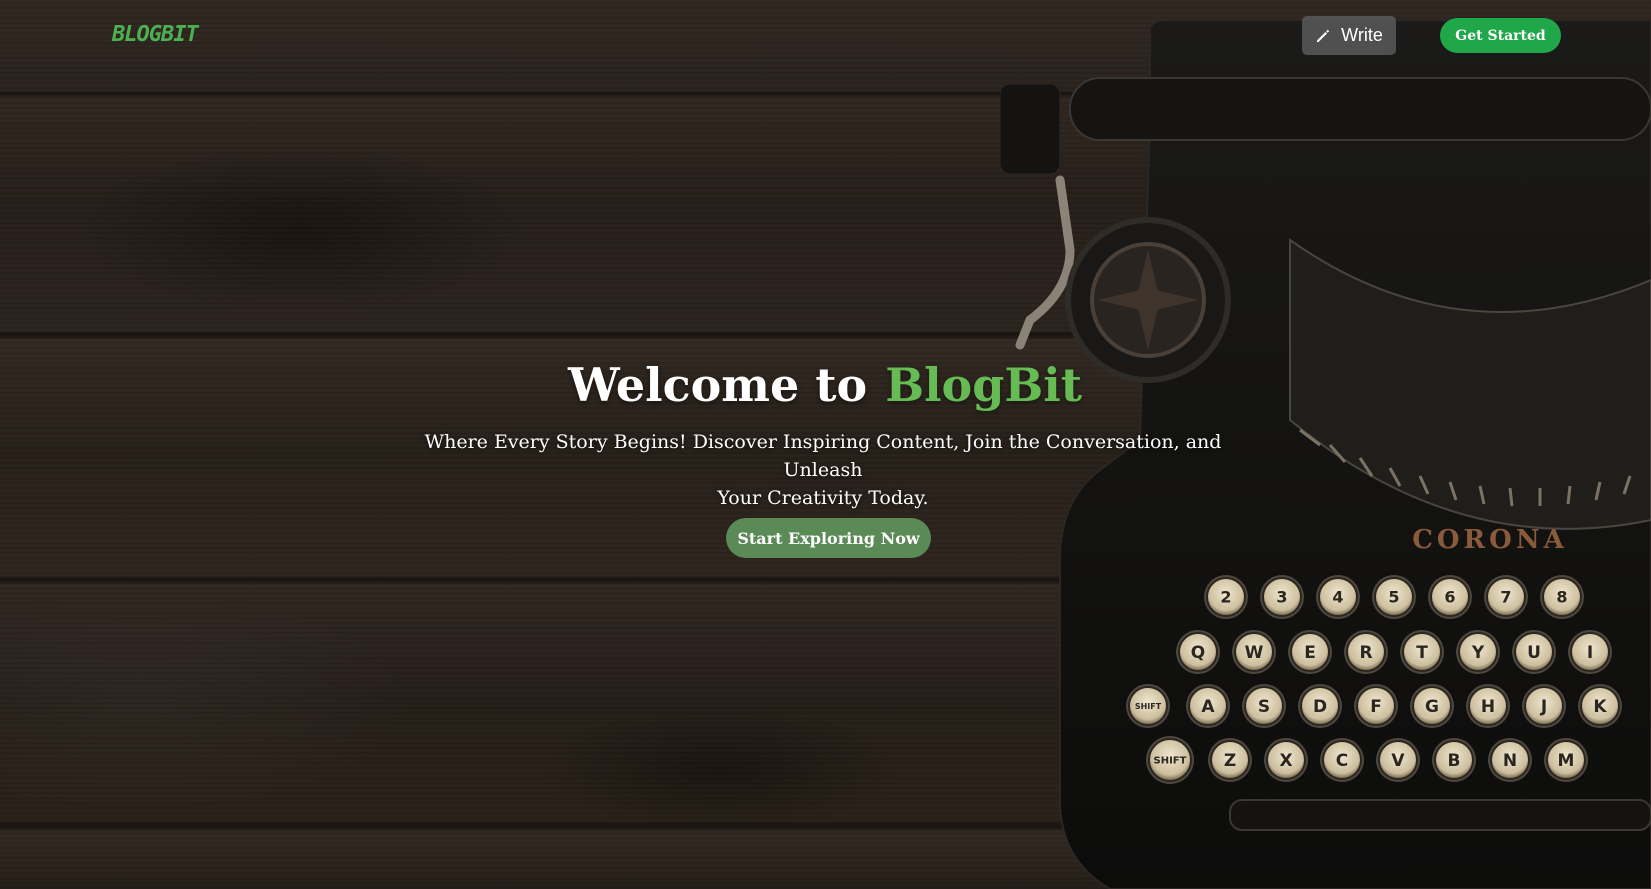 The height and width of the screenshot is (889, 1651). I want to click on write-button: Write, so click(1349, 35).